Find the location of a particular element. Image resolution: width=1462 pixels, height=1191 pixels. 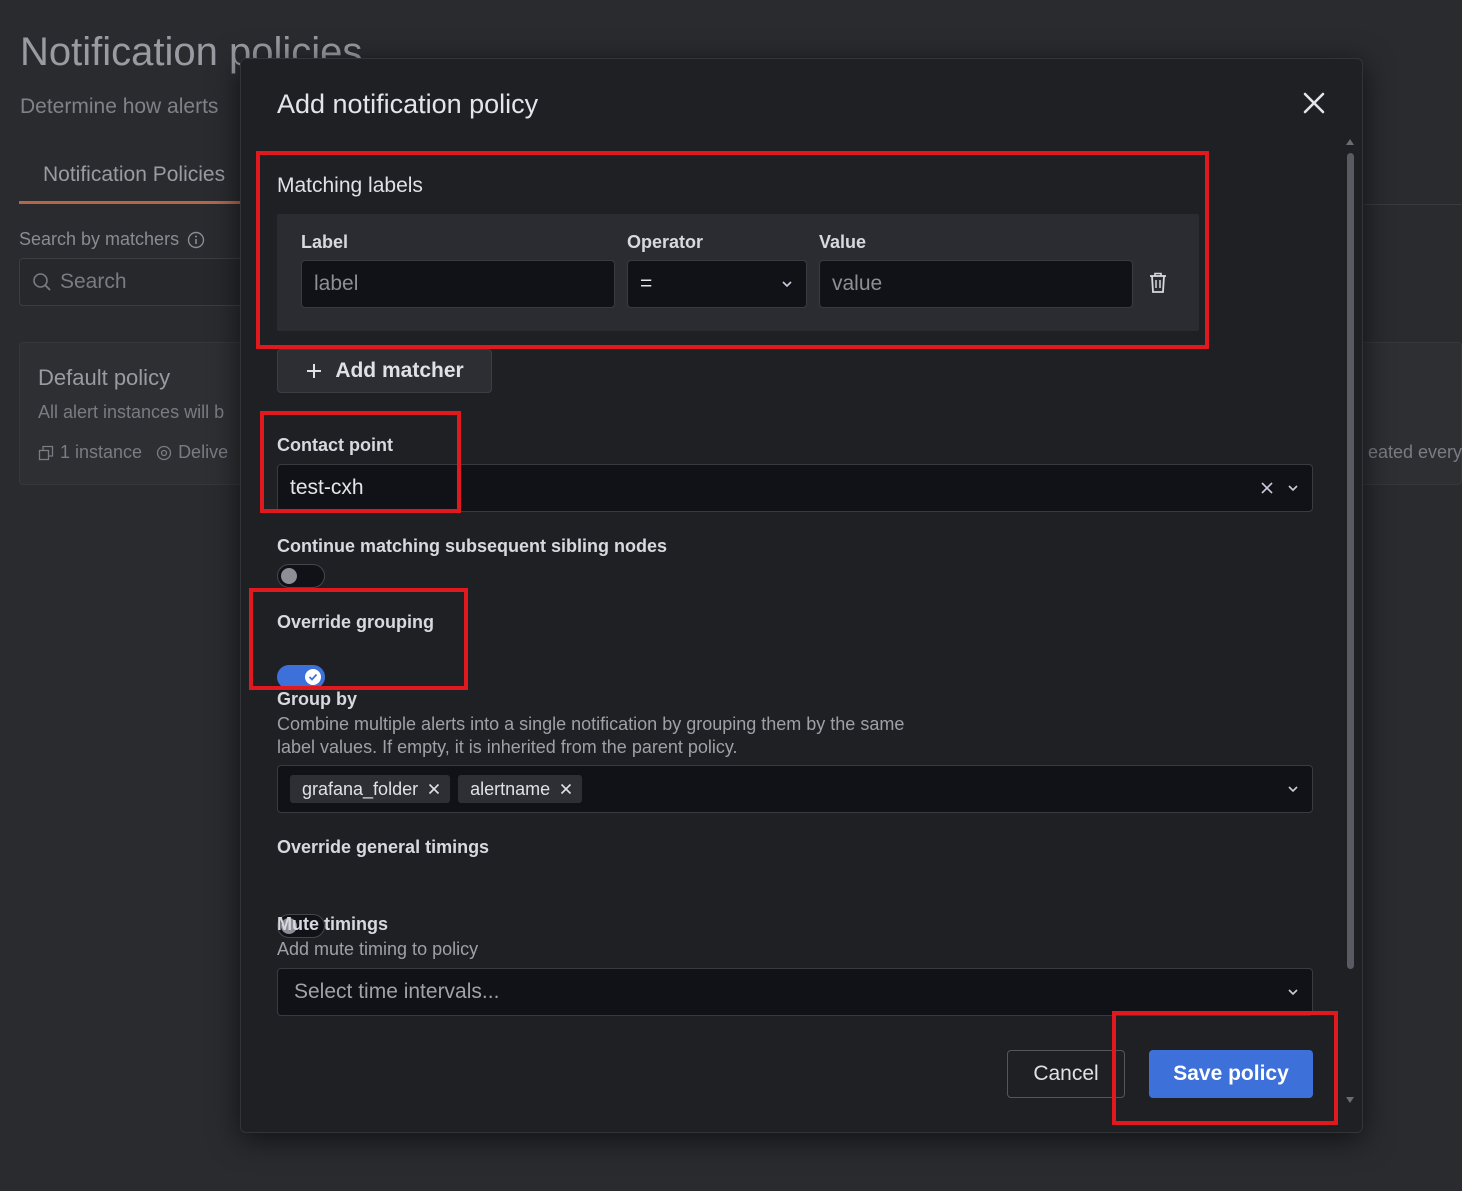

scrollbar-thumb is located at coordinates (1350, 561).